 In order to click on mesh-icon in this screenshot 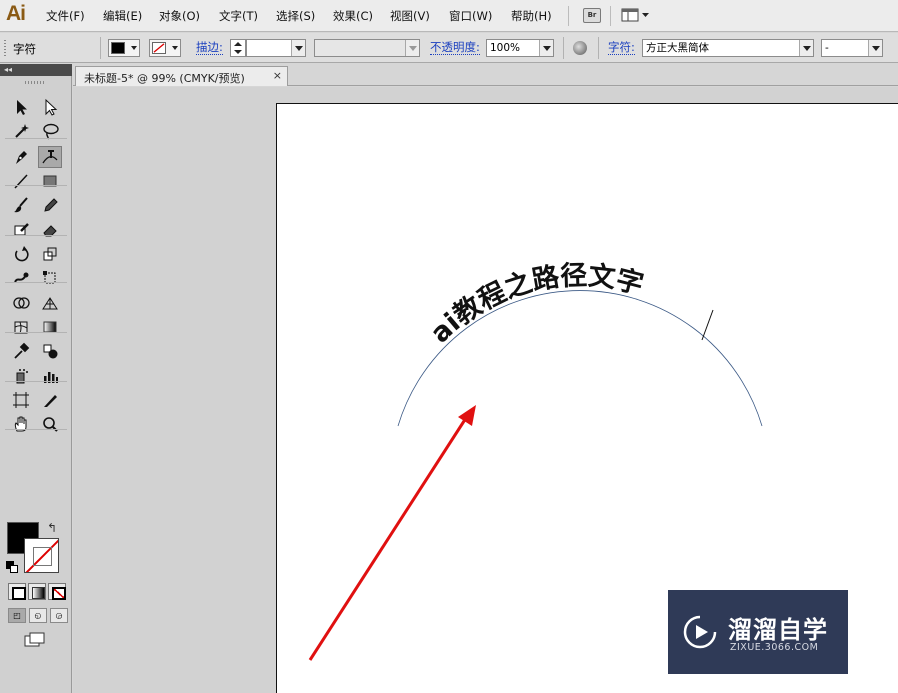, I will do `click(21, 327)`.